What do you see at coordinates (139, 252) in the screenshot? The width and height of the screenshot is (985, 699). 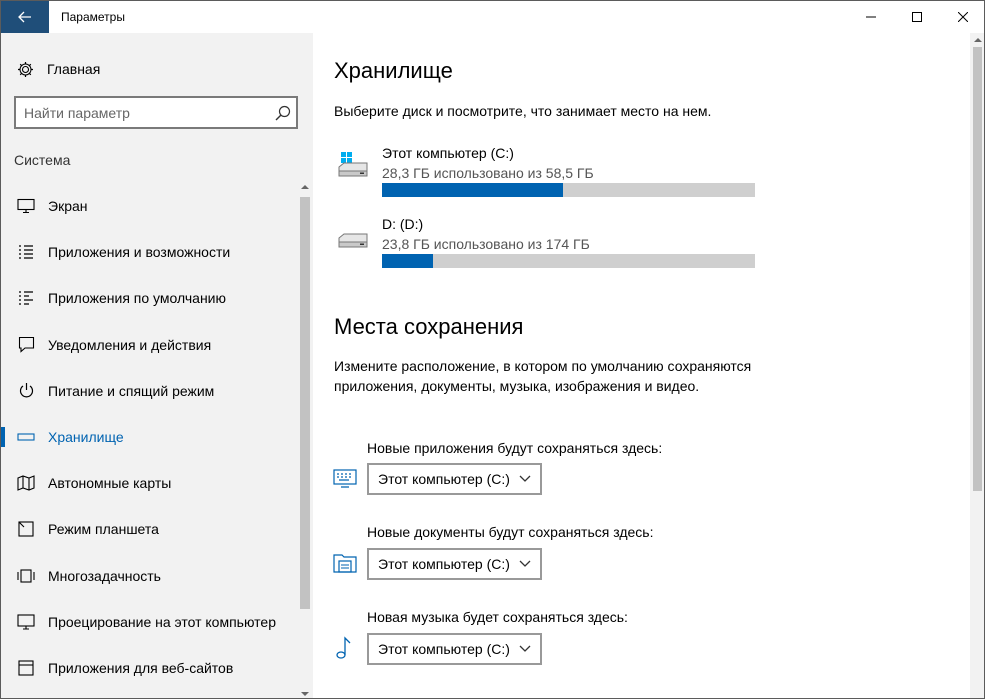 I see `sidebar-item-label: Приложения и возможности` at bounding box center [139, 252].